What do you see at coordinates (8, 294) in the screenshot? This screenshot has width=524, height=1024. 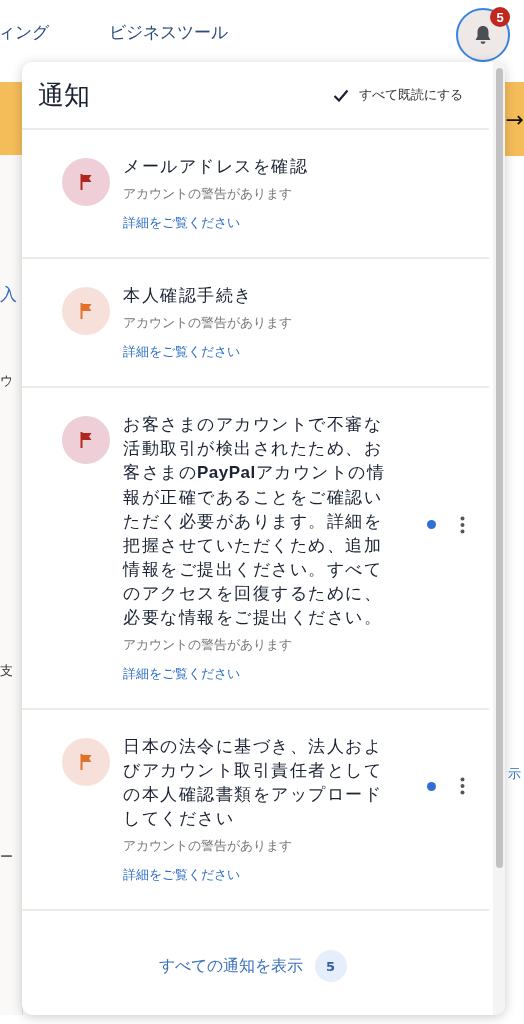 I see `page-text: 入` at bounding box center [8, 294].